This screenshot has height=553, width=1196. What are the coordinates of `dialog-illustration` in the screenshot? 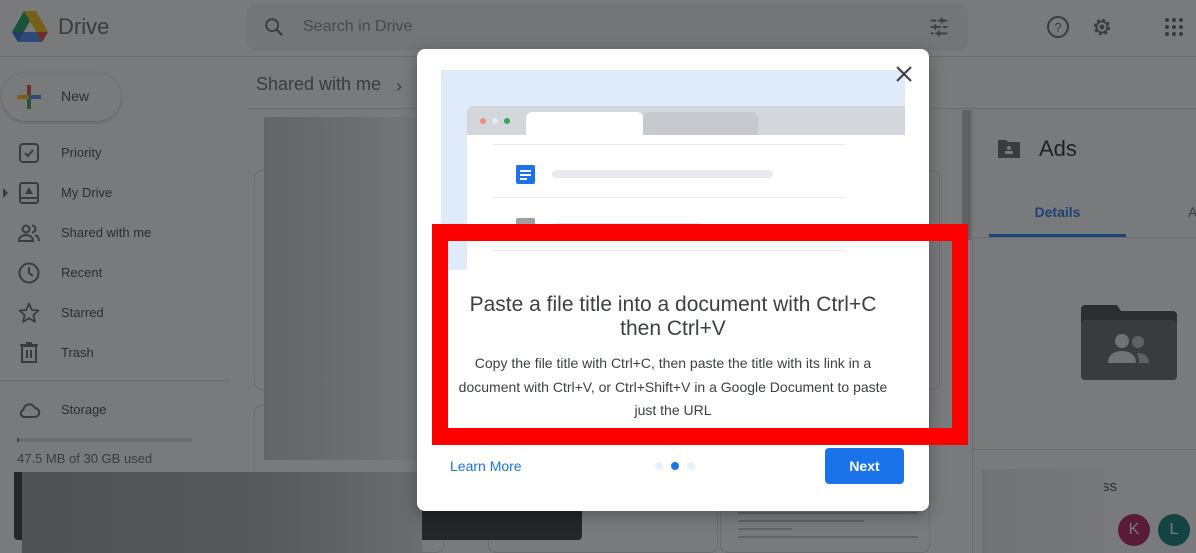 It's located at (673, 170).